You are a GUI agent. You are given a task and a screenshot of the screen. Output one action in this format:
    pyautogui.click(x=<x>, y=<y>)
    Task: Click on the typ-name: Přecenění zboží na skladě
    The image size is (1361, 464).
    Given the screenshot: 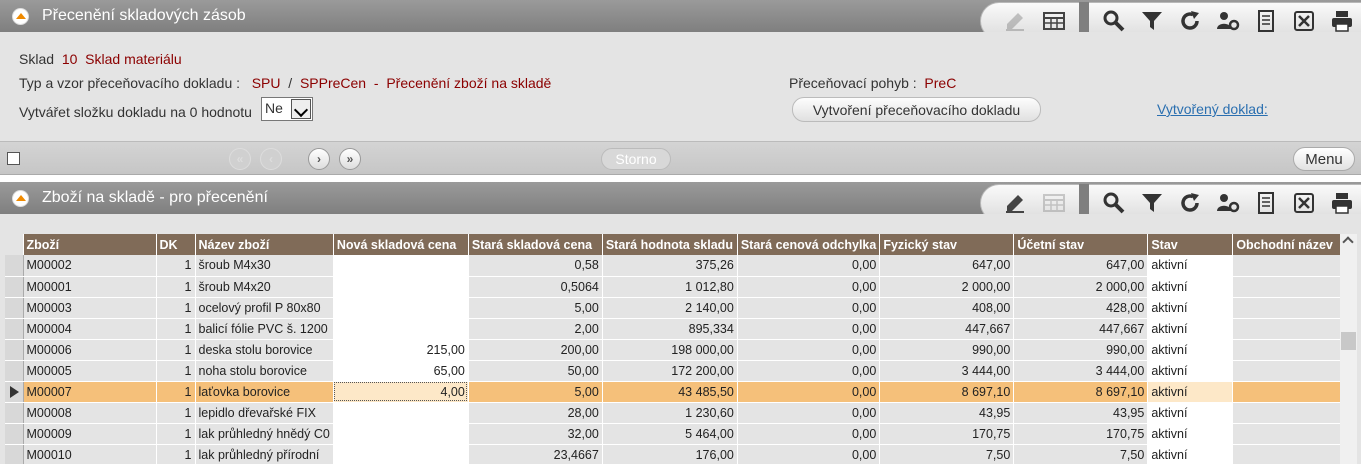 What is the action you would take?
    pyautogui.click(x=468, y=83)
    